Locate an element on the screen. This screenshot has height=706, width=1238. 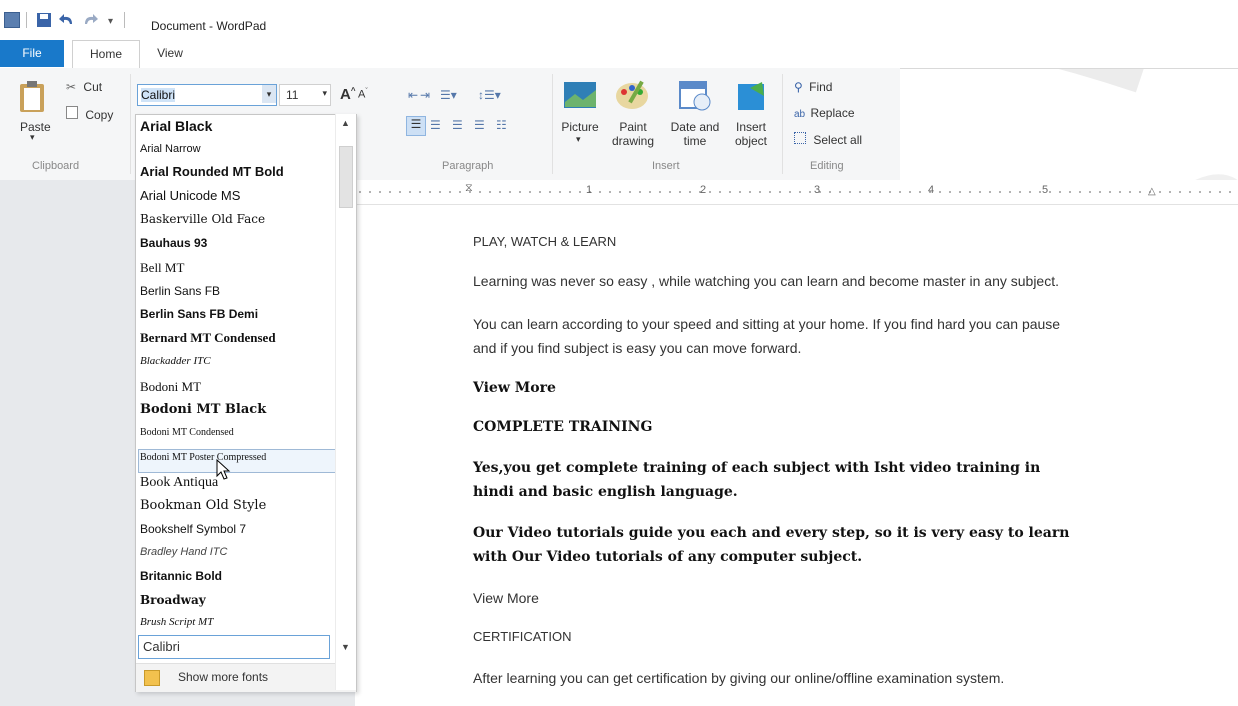
replace-button: ab Replace is located at coordinates (824, 113).